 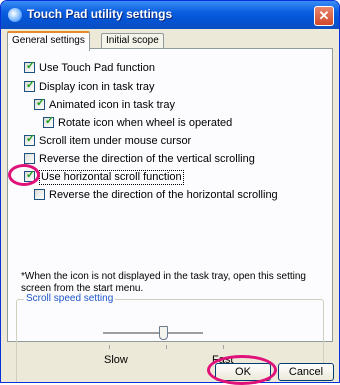 I want to click on close-icon: ✕, so click(x=324, y=15).